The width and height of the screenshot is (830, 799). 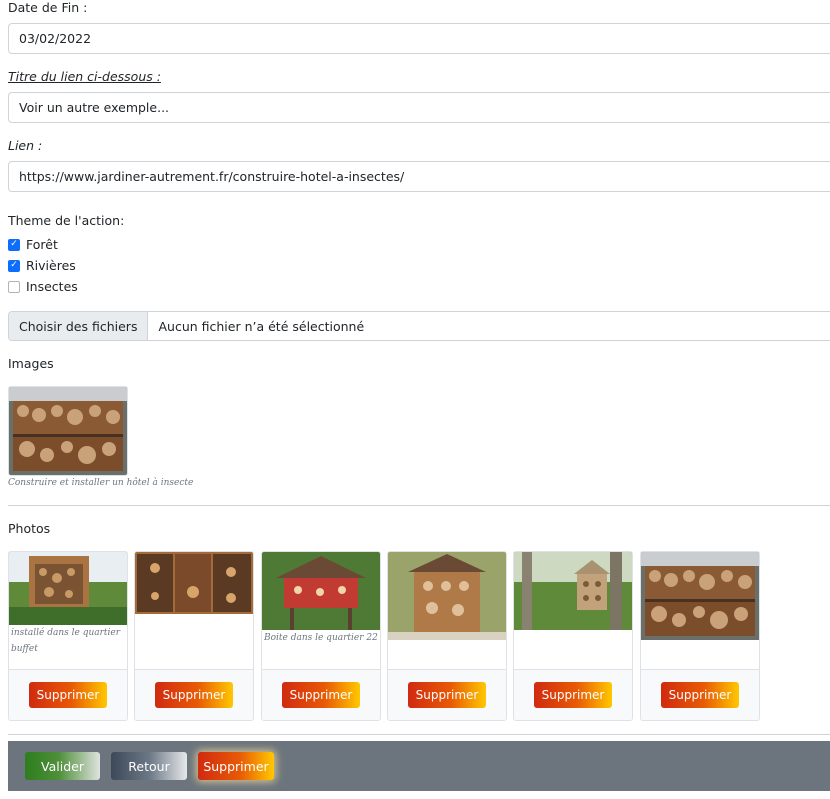 I want to click on date-fin-input: 03/02/2022, so click(x=419, y=38).